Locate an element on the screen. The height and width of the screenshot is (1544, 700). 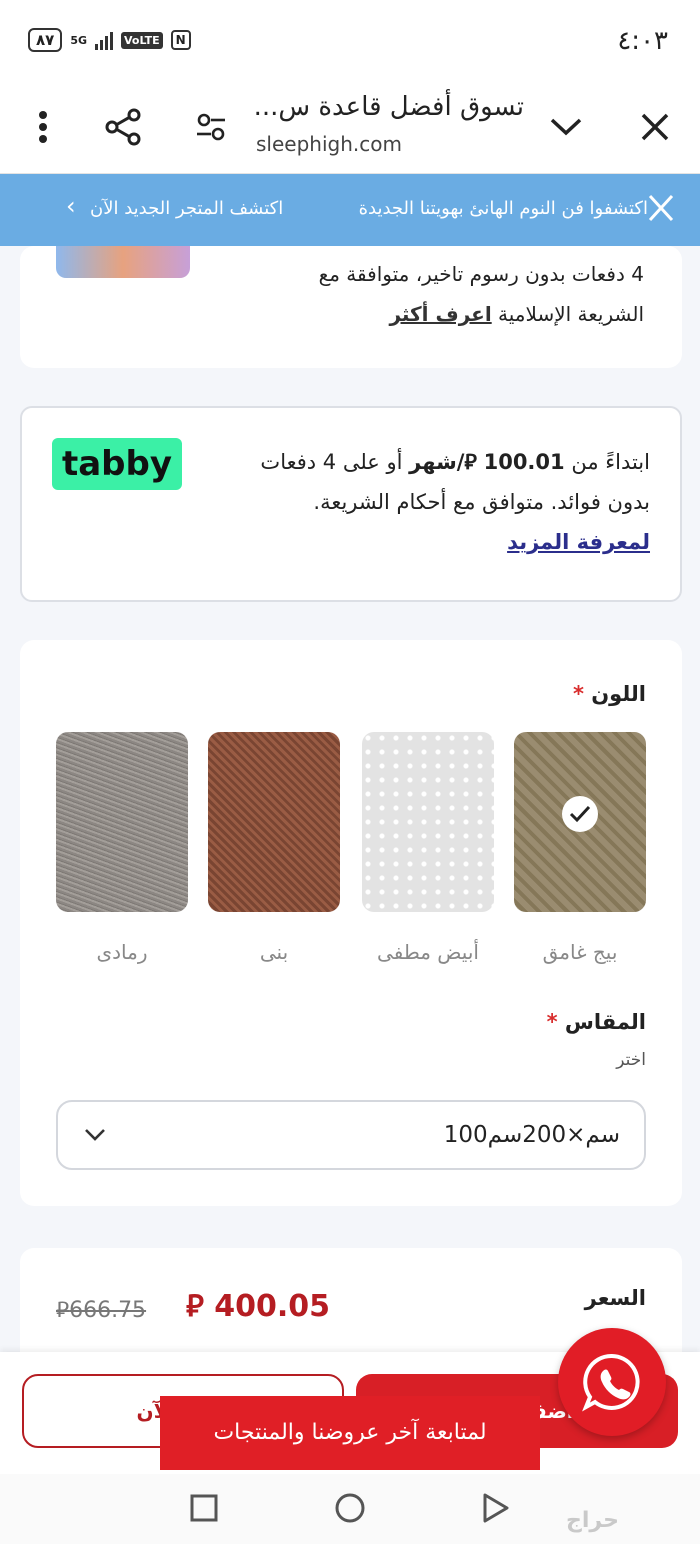
more-options-button is located at coordinates (43, 127).